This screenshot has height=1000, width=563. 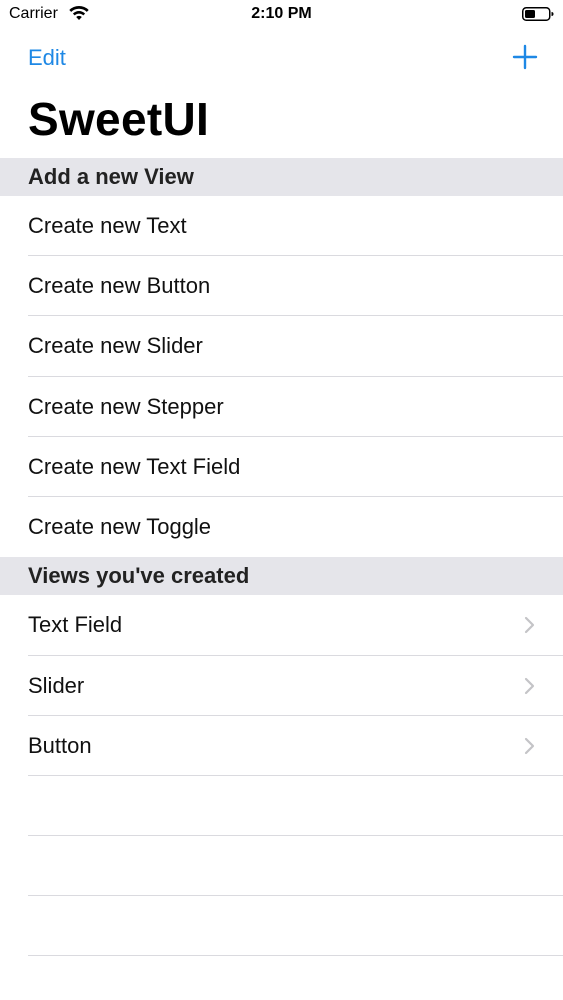 I want to click on create-toggle-row: Create new Toggle, so click(x=281, y=527).